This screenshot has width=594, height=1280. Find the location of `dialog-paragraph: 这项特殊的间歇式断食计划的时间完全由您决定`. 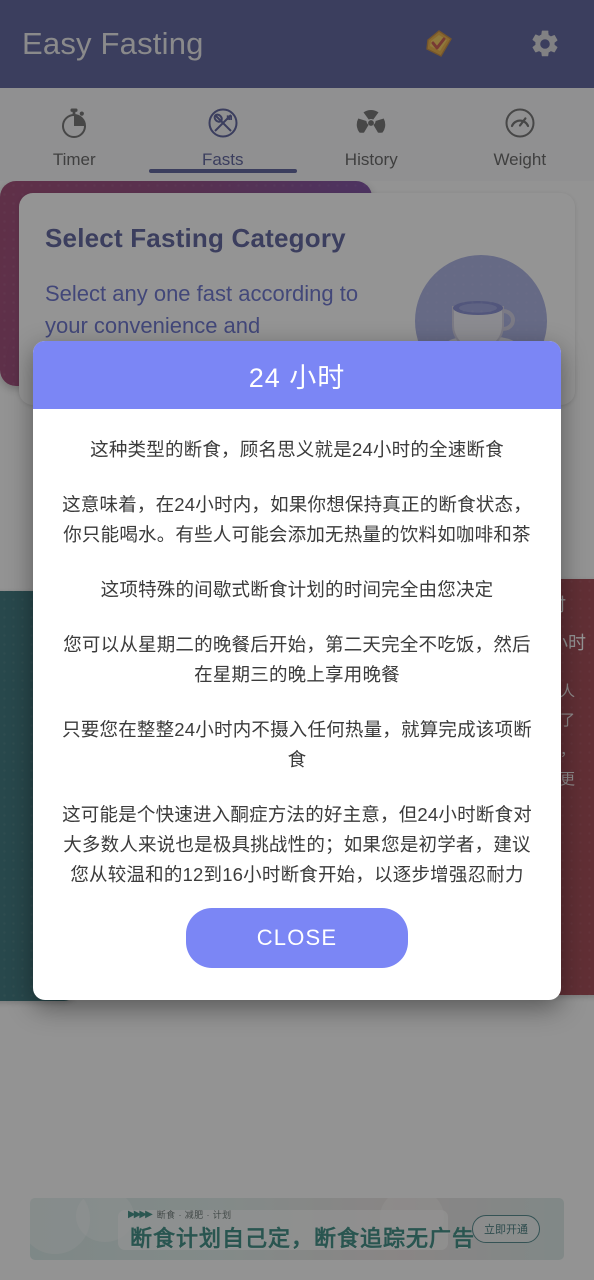

dialog-paragraph: 这项特殊的间歇式断食计划的时间完全由您决定 is located at coordinates (297, 589).